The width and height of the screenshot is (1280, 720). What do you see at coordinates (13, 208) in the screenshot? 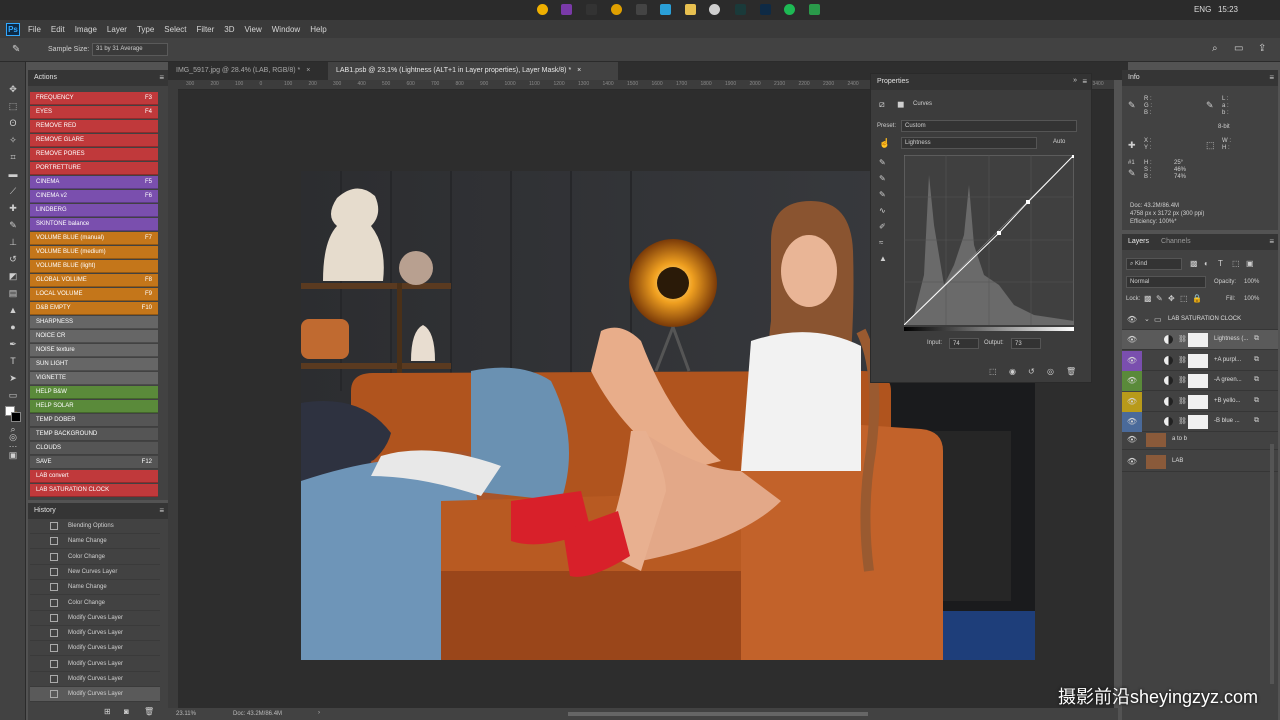
I see `healing-tool-icon: ✚` at bounding box center [13, 208].